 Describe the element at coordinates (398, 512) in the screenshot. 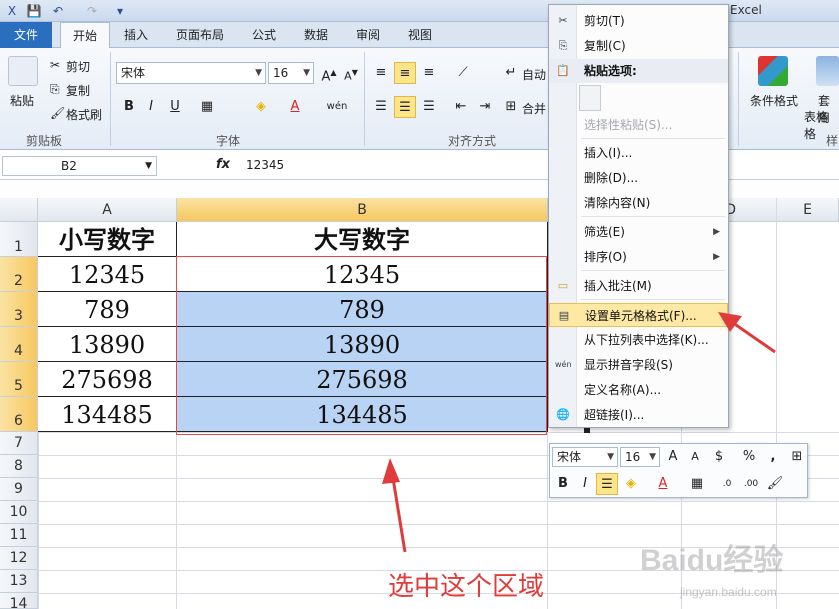

I see `arrow-to-selection` at that location.